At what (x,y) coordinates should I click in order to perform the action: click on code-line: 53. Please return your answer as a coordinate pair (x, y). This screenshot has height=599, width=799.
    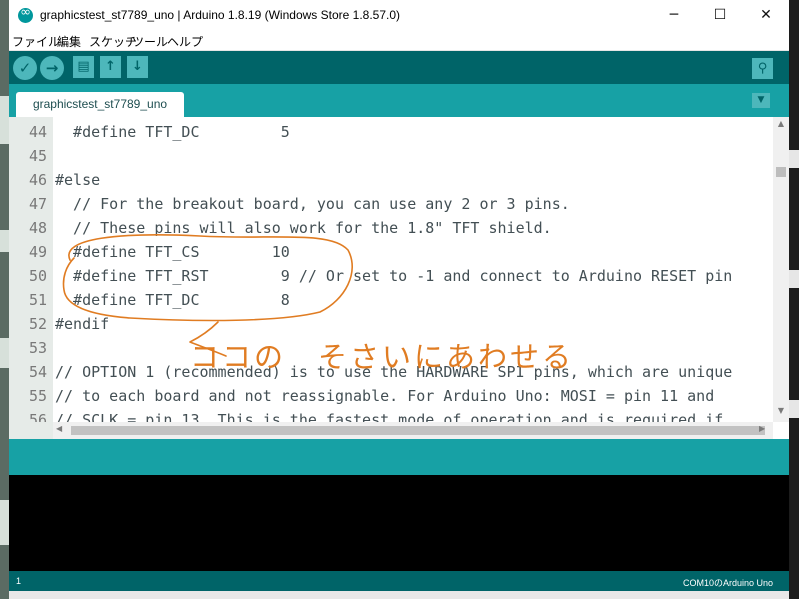
    Looking at the image, I should click on (32, 348).